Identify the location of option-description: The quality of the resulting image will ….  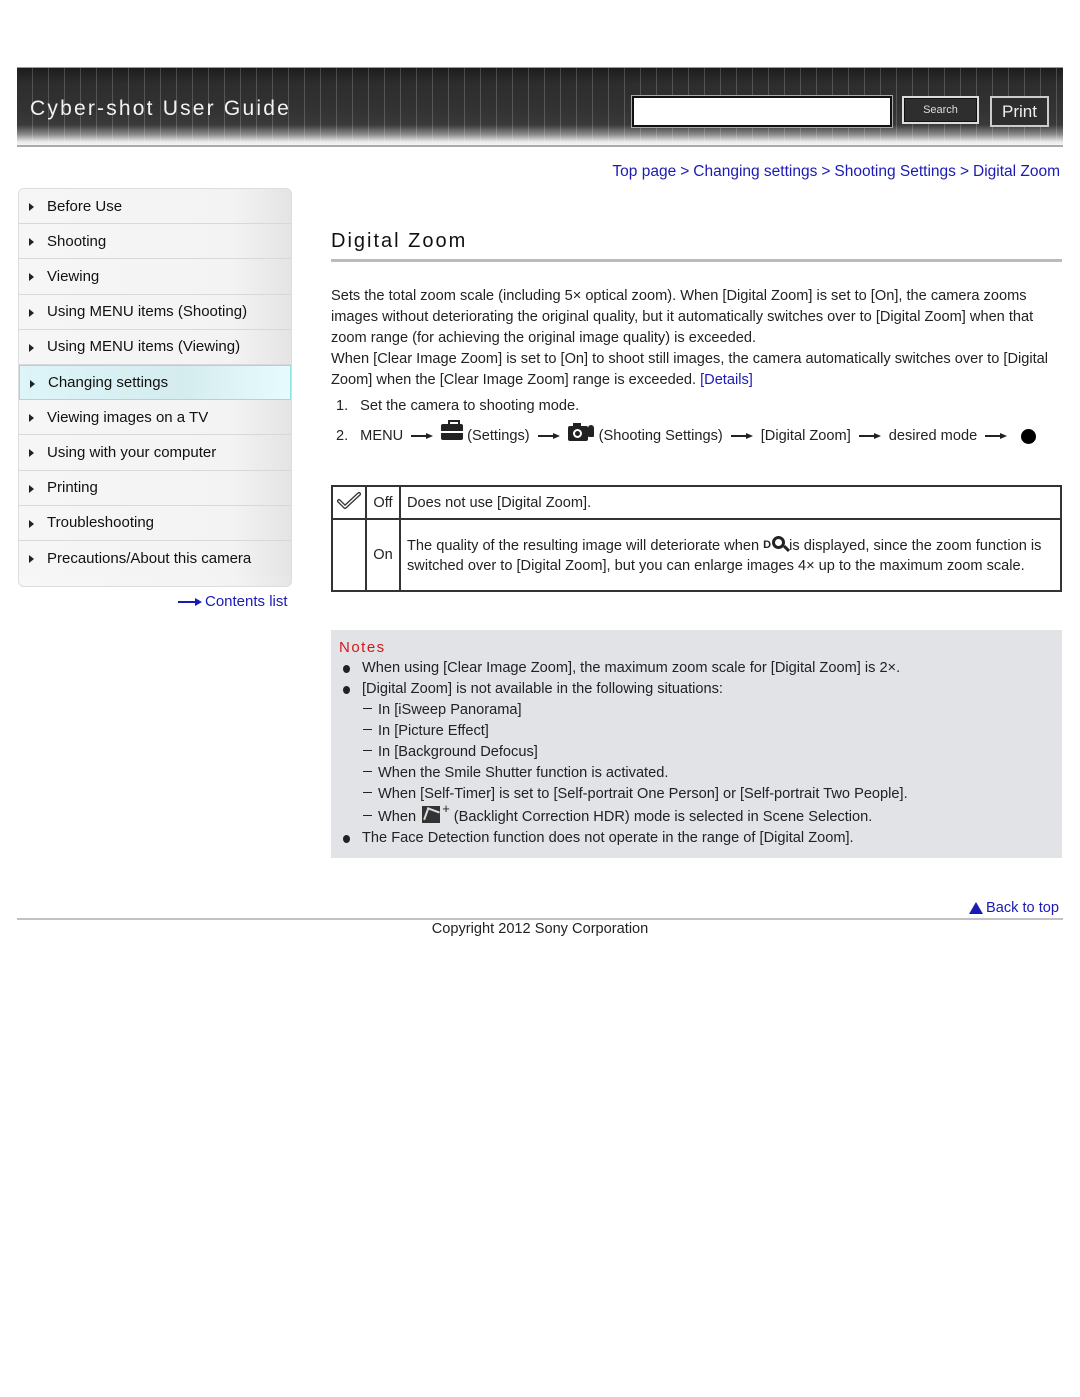
(730, 555).